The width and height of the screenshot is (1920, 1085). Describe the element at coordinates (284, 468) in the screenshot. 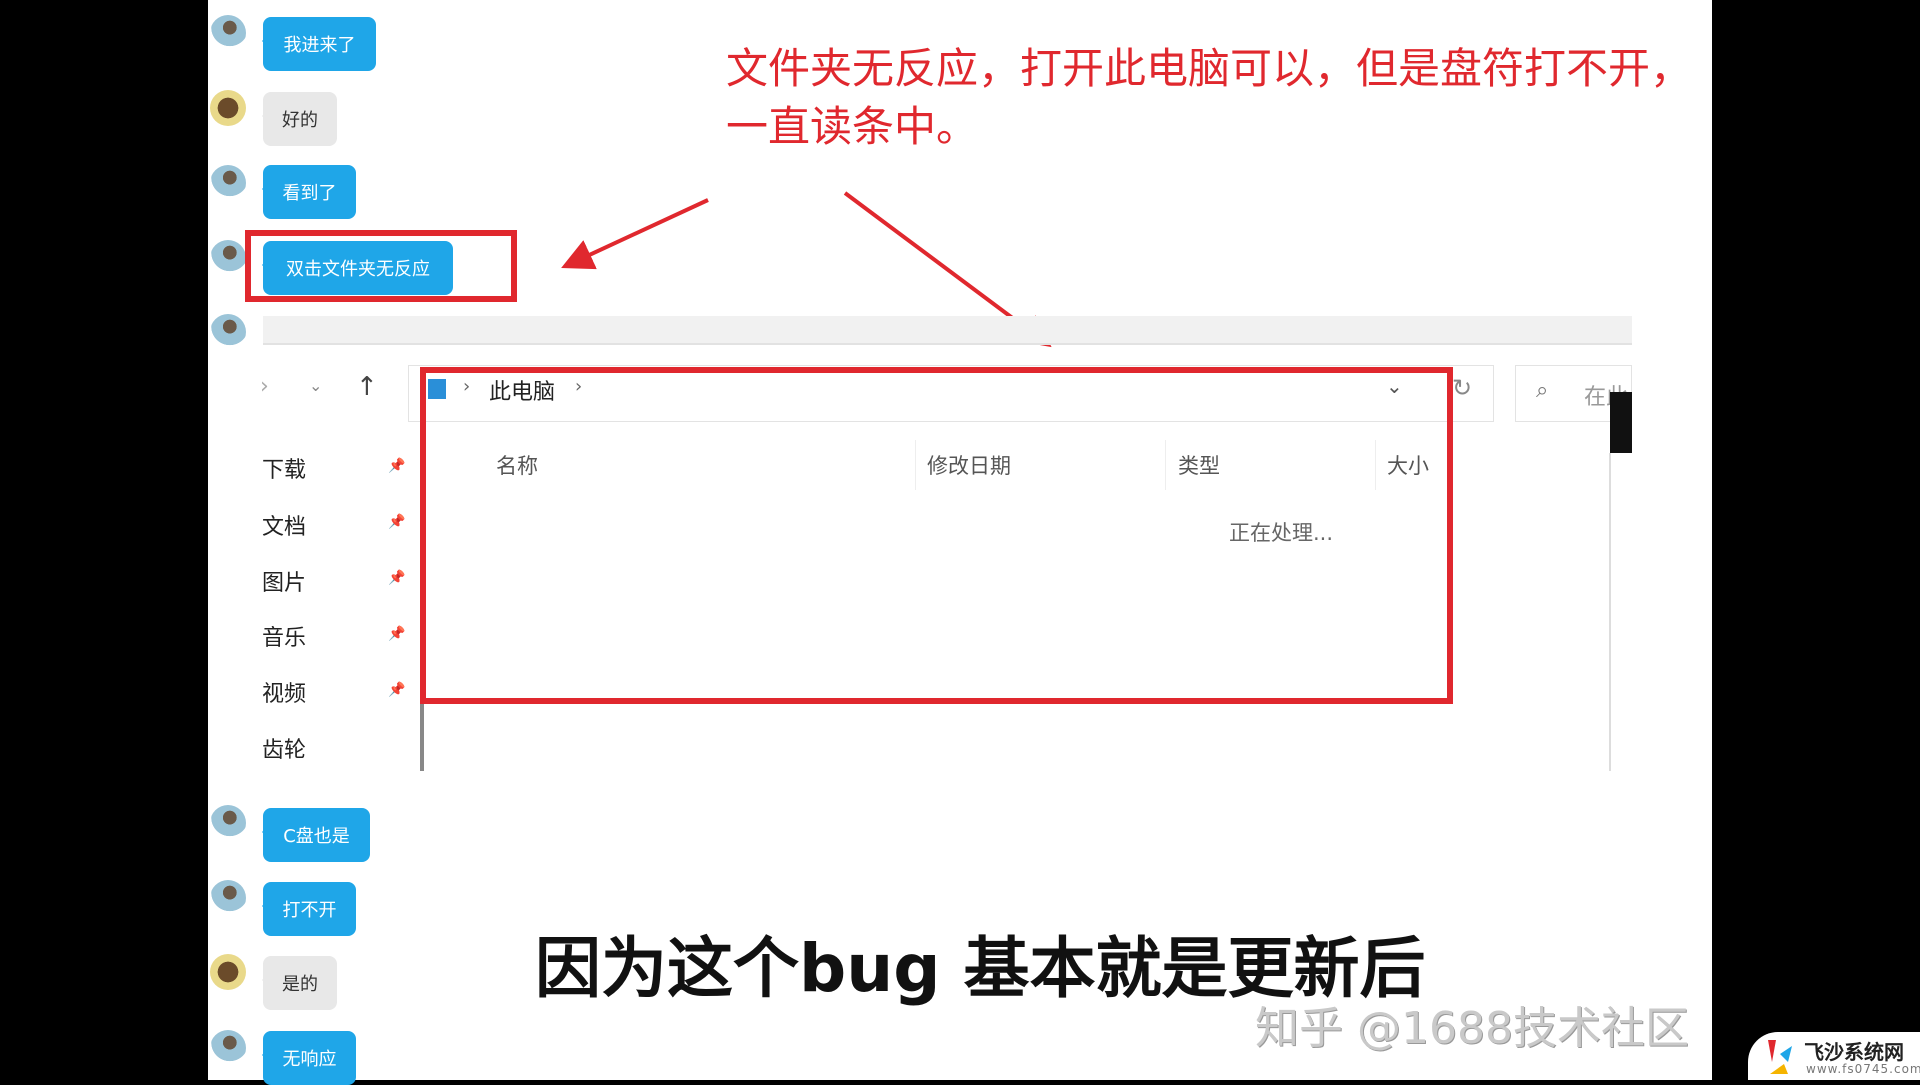

I see `sidebar-item-downloads: 下载` at that location.